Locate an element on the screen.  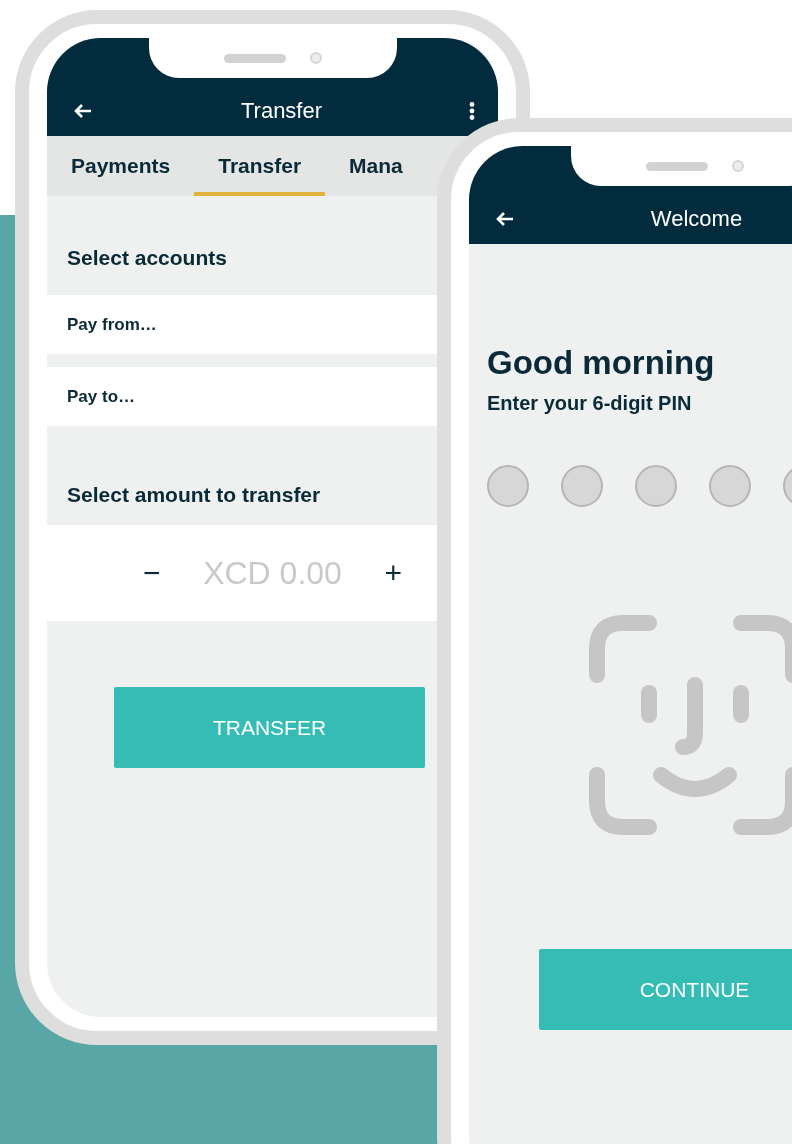
tab: Payments is located at coordinates (121, 166).